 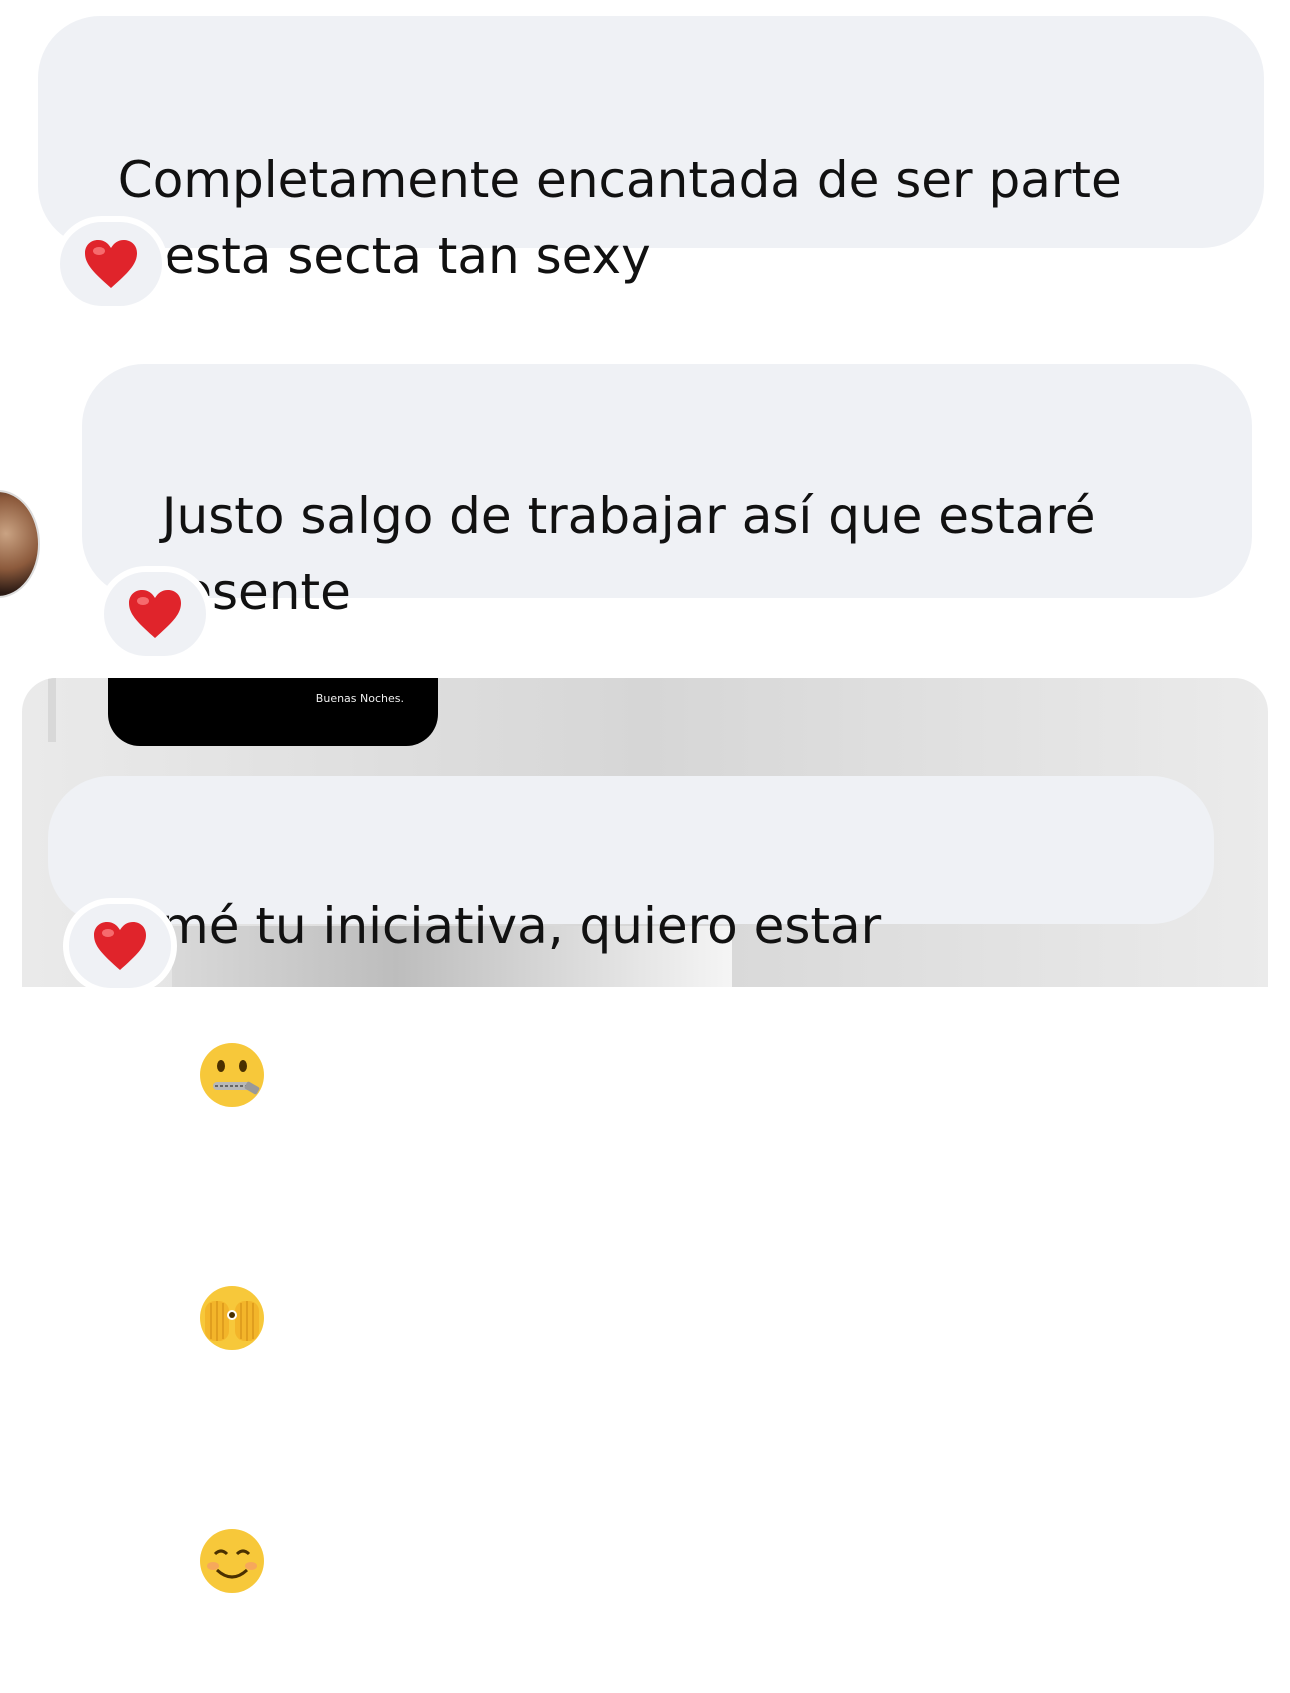 I want to click on quoted-image: Buenas Noches., so click(x=273, y=712).